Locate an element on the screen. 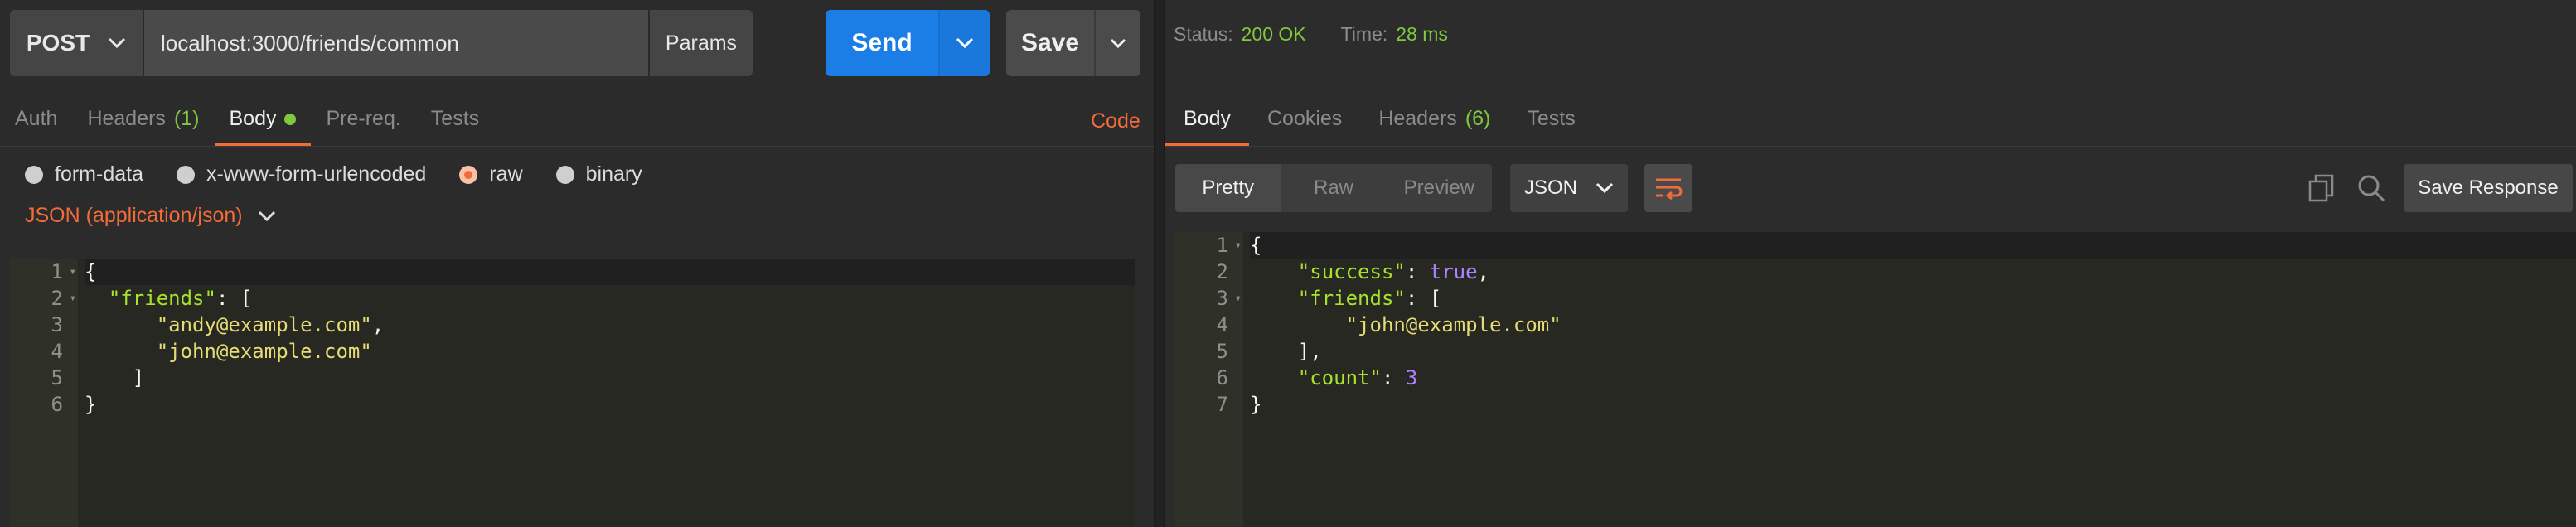  radio-label: x-www-form-urlencoded is located at coordinates (316, 174).